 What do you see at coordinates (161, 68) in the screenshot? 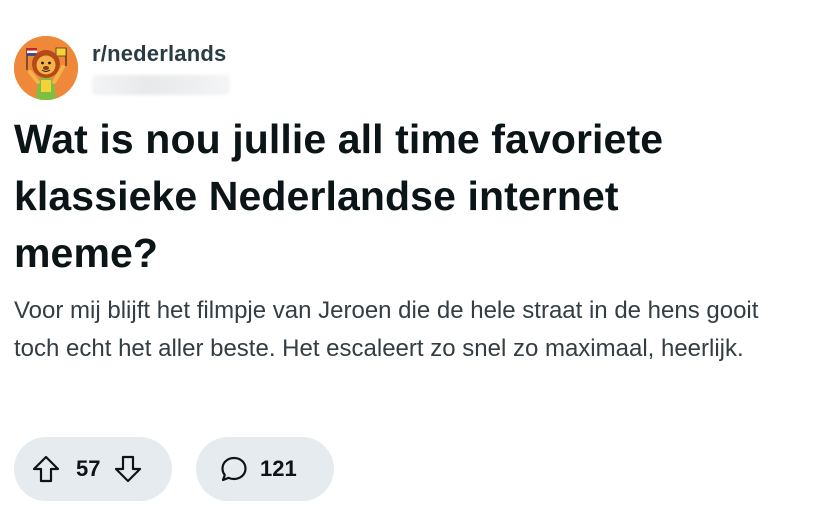
I see `post-meta: r/nederlands` at bounding box center [161, 68].